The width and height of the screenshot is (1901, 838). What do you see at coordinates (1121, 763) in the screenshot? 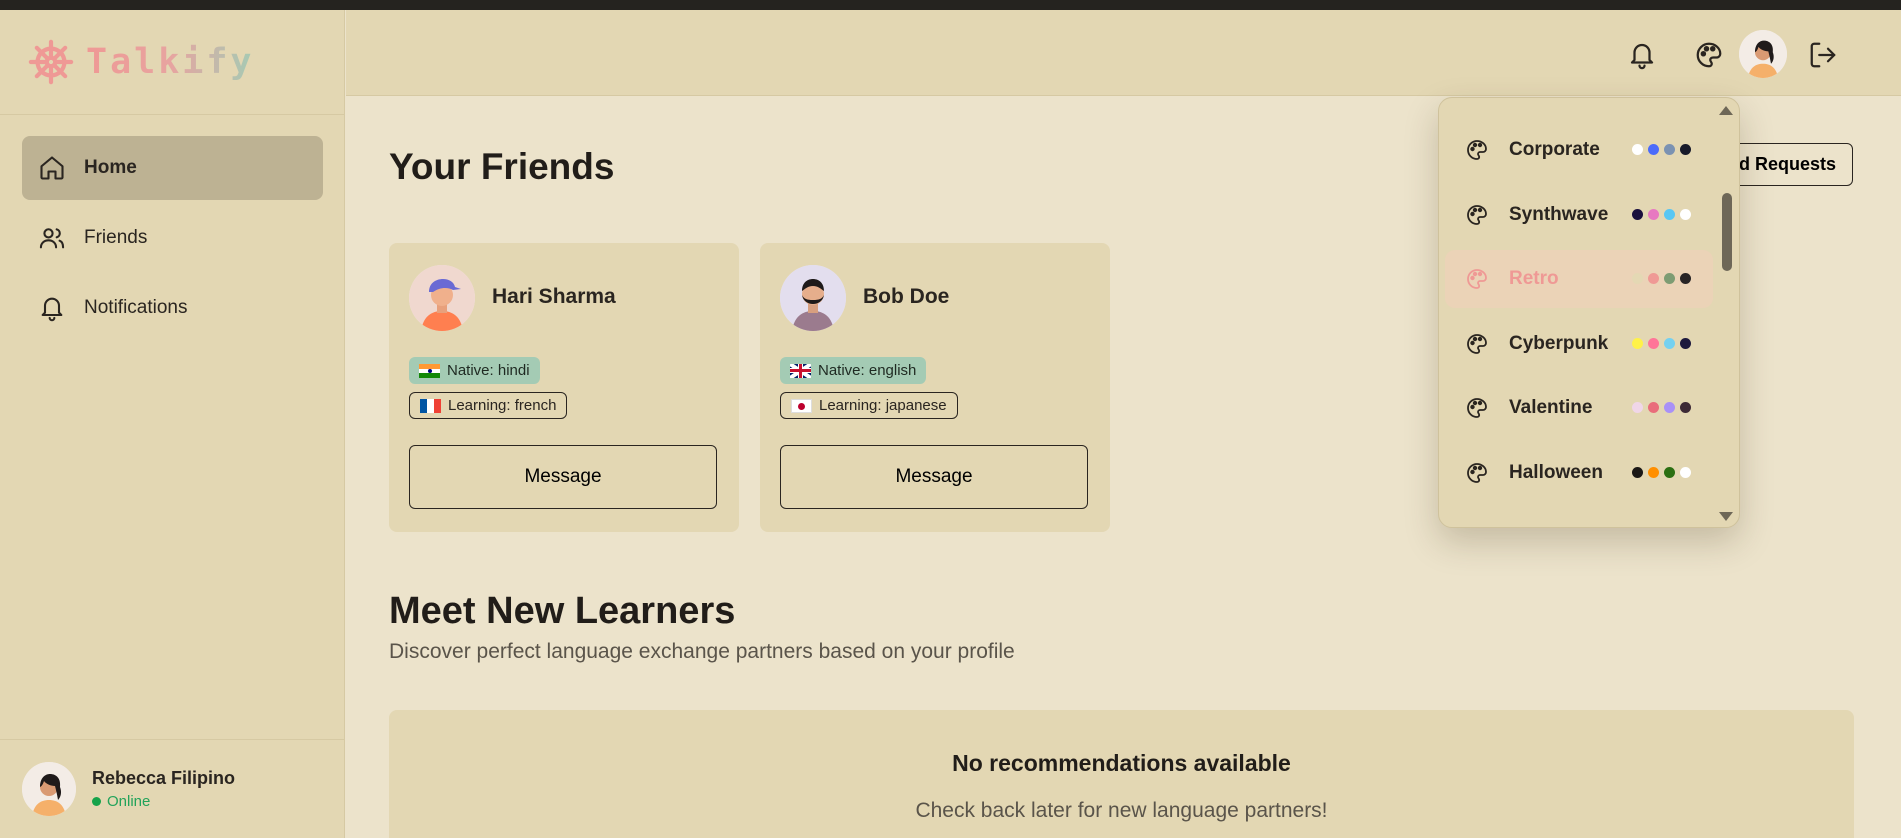
I see `empty-state-title: No recommendations available` at bounding box center [1121, 763].